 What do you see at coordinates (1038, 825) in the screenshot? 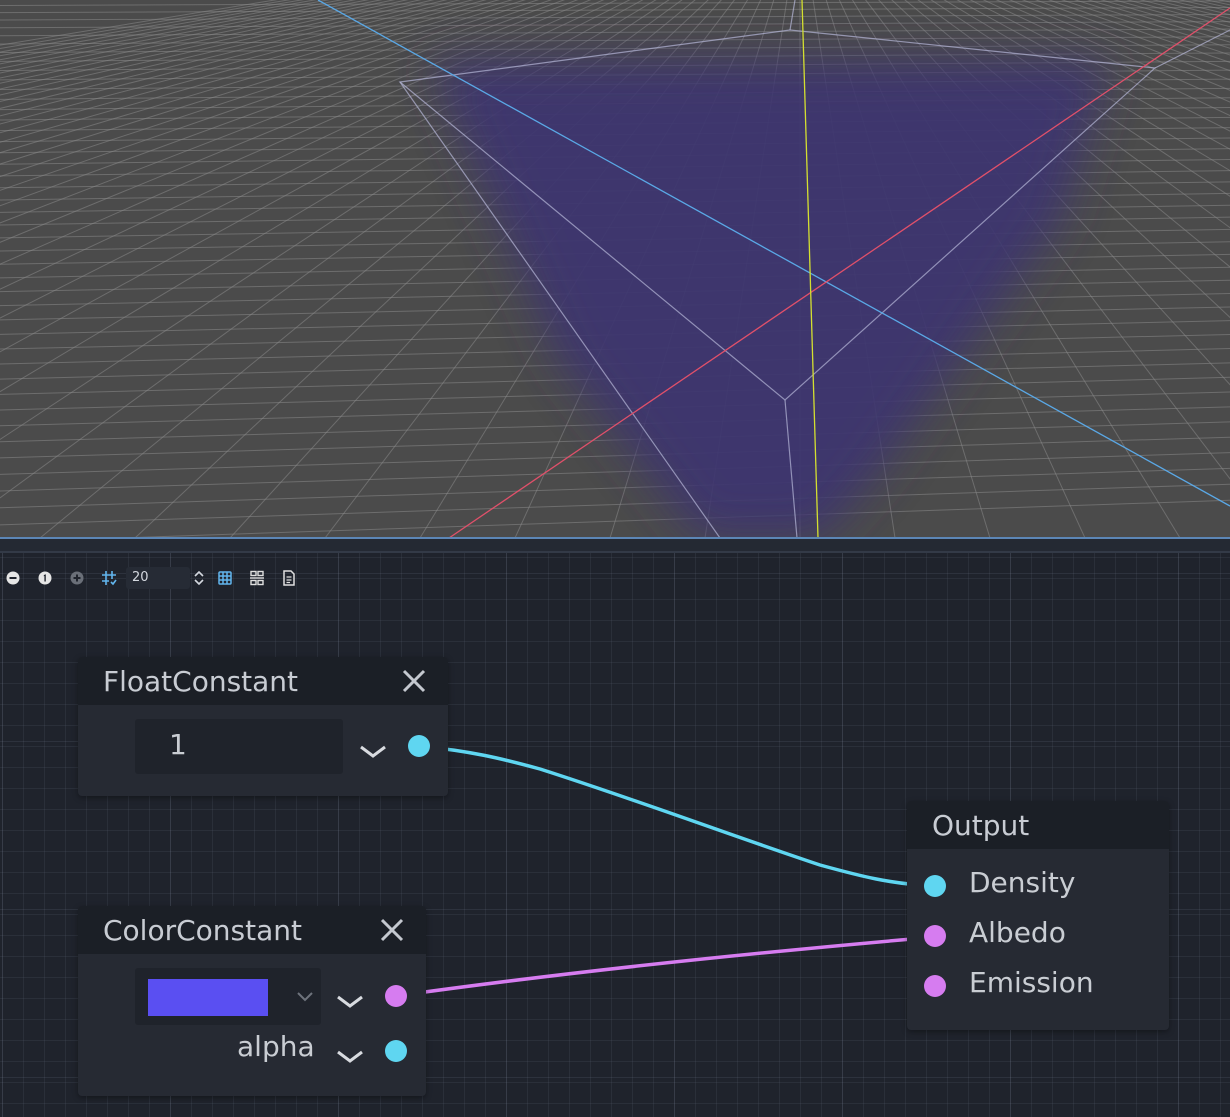
I see `node-header: Output` at bounding box center [1038, 825].